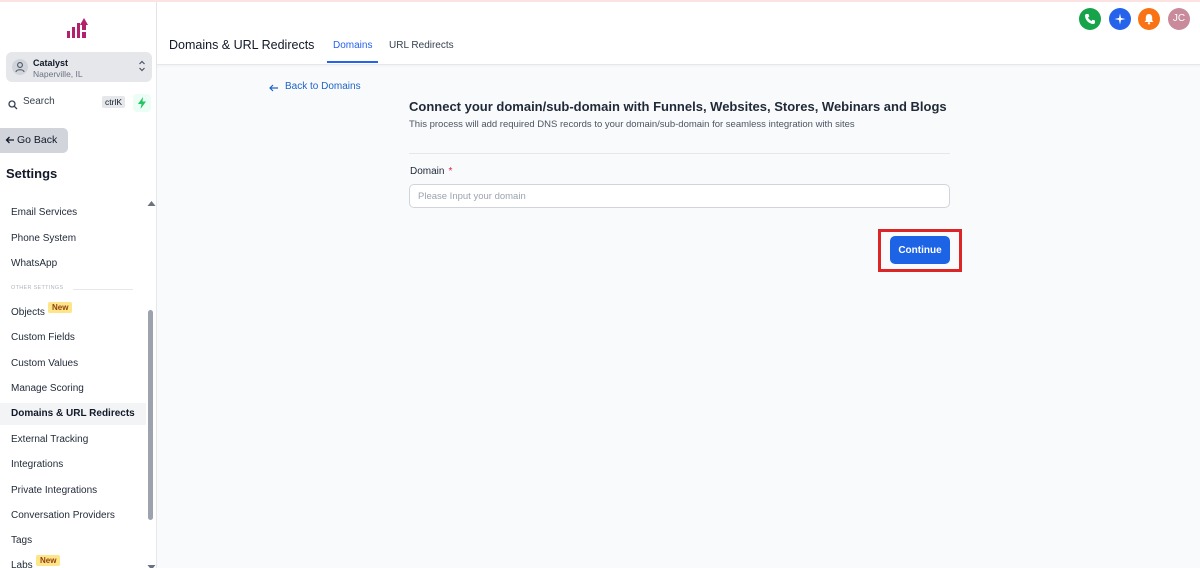 The width and height of the screenshot is (1200, 568). I want to click on quick-actions-button, so click(142, 103).